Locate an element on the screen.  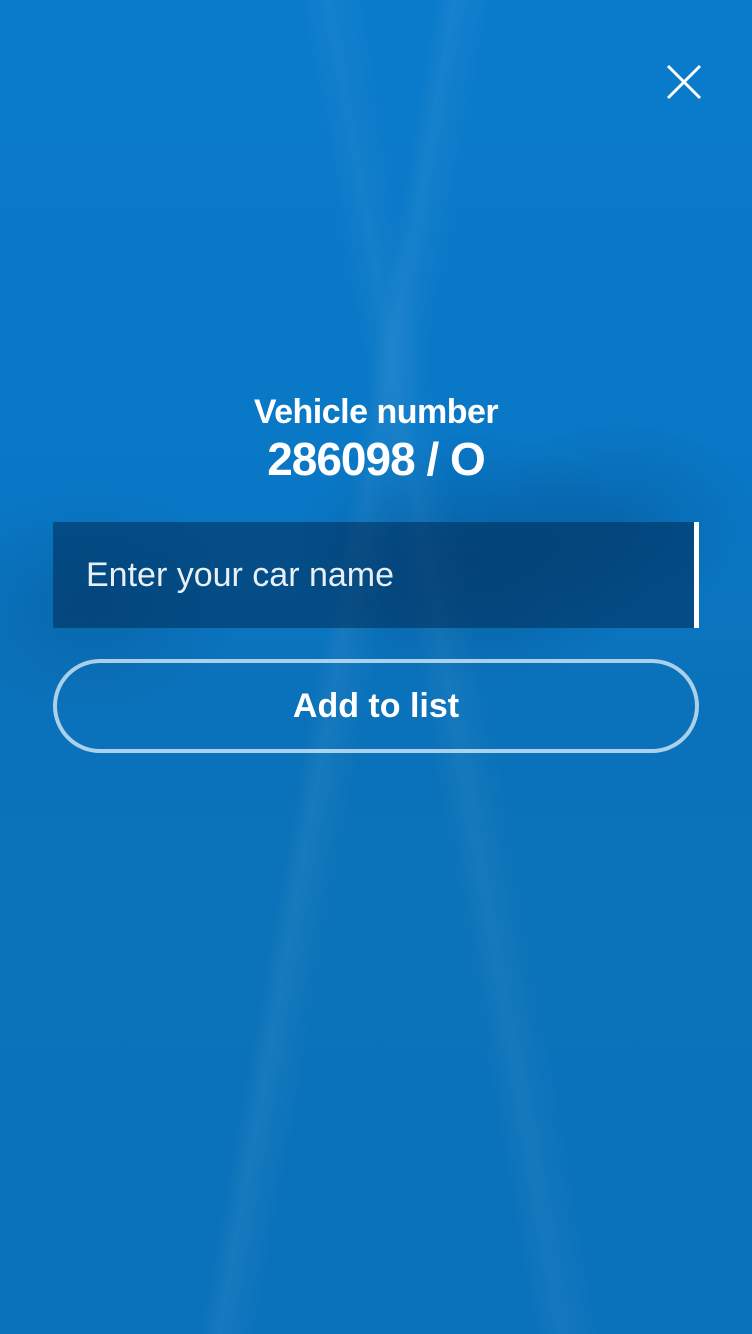
car-name-input is located at coordinates (376, 575).